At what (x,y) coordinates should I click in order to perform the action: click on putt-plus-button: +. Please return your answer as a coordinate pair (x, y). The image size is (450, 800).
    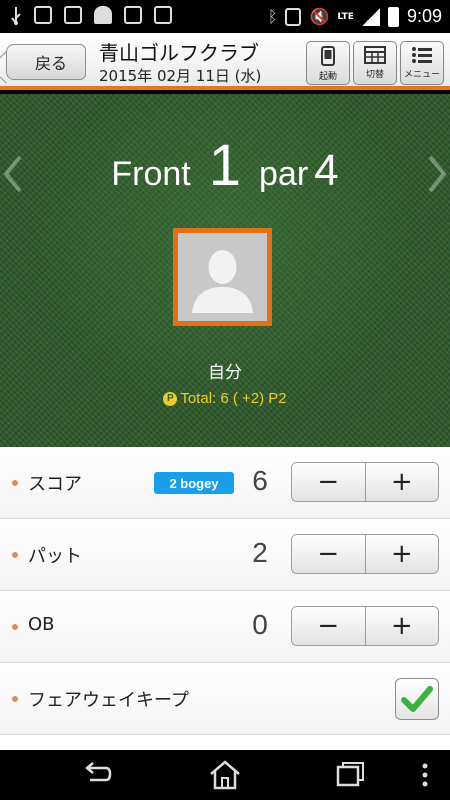
    Looking at the image, I should click on (401, 554).